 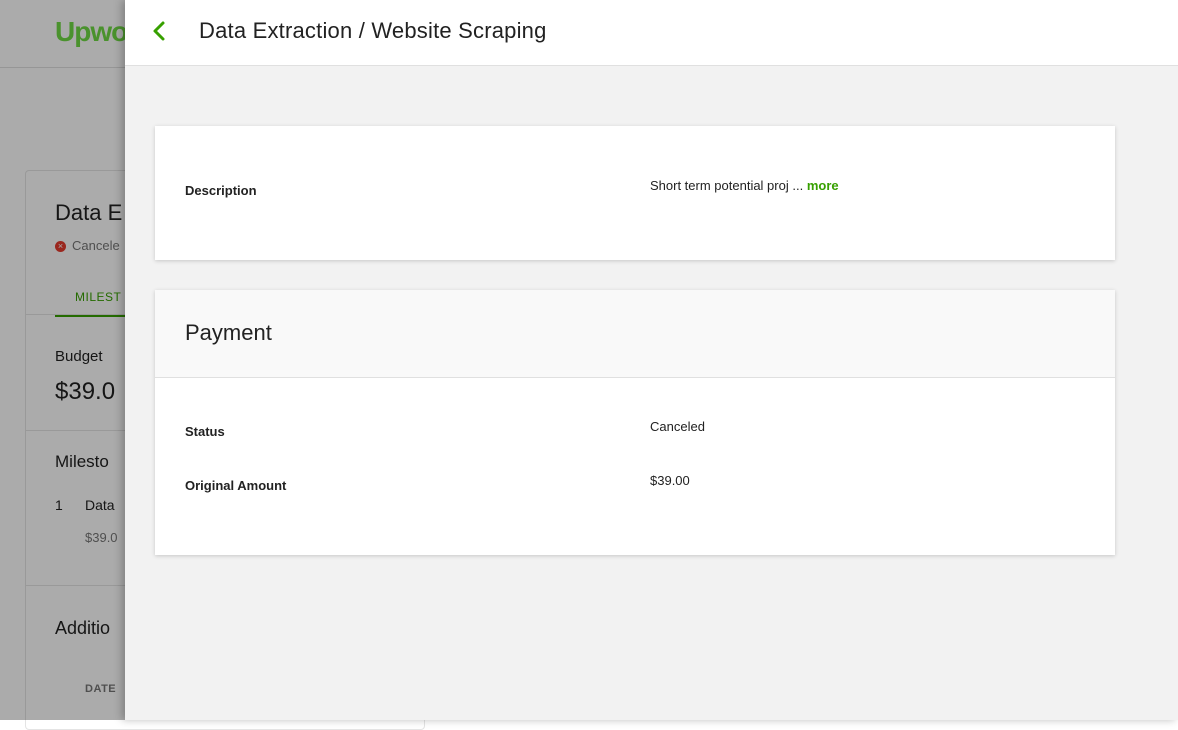 I want to click on status-label: Status, so click(x=205, y=431).